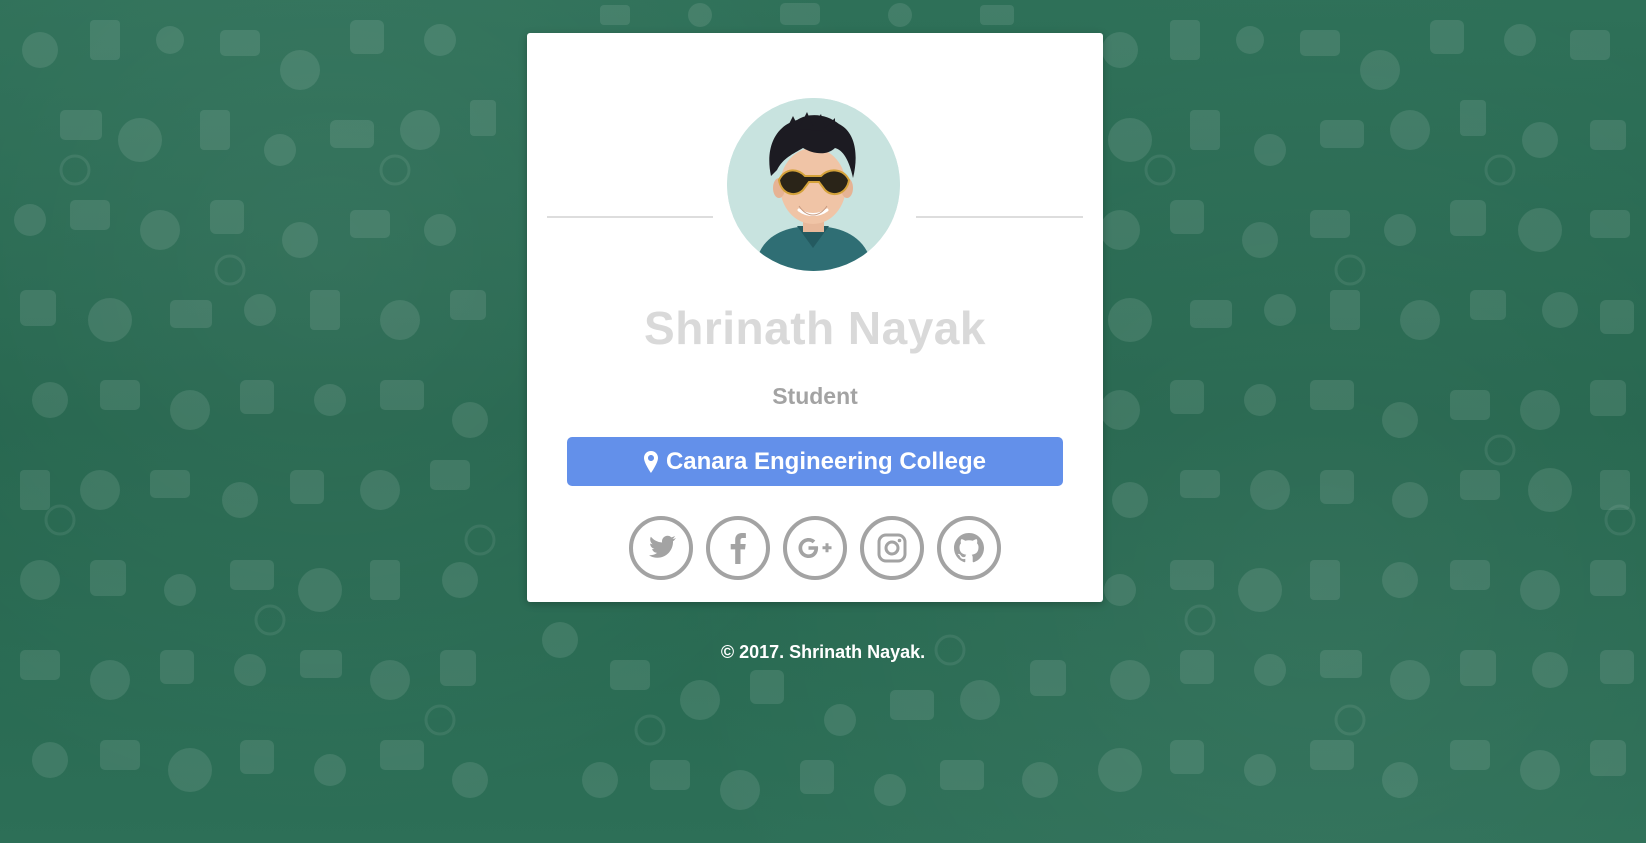 This screenshot has height=843, width=1646. I want to click on location-label: Canara Engineering College, so click(826, 461).